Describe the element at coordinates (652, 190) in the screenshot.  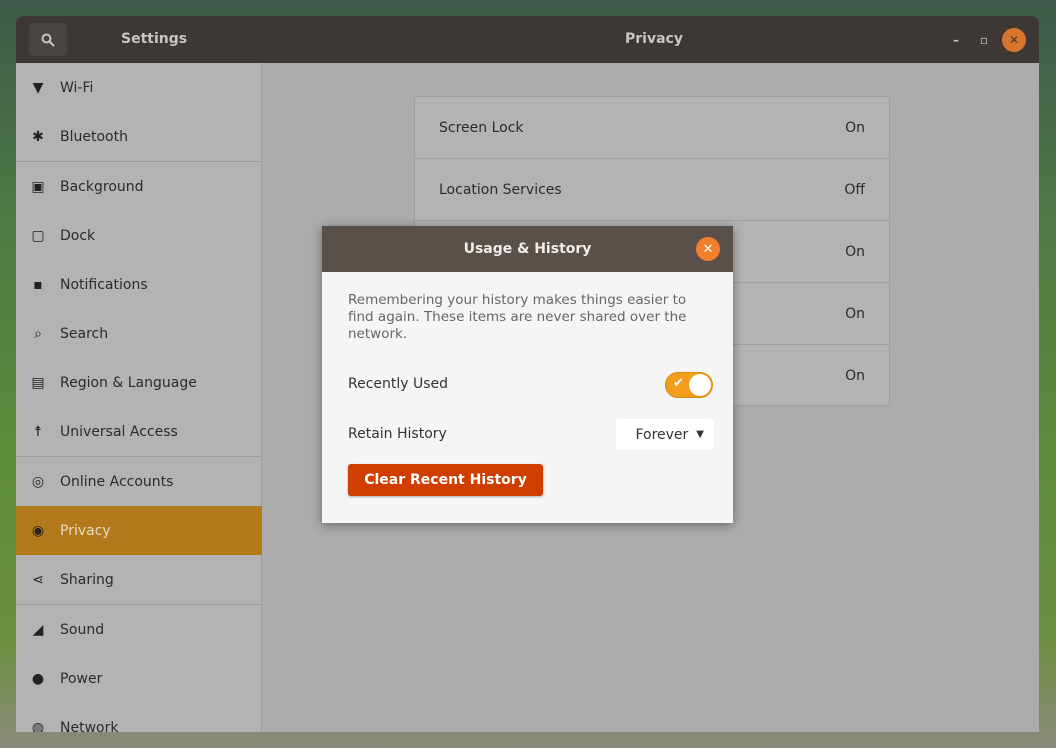
I see `privacy-row: Location Services Off` at that location.